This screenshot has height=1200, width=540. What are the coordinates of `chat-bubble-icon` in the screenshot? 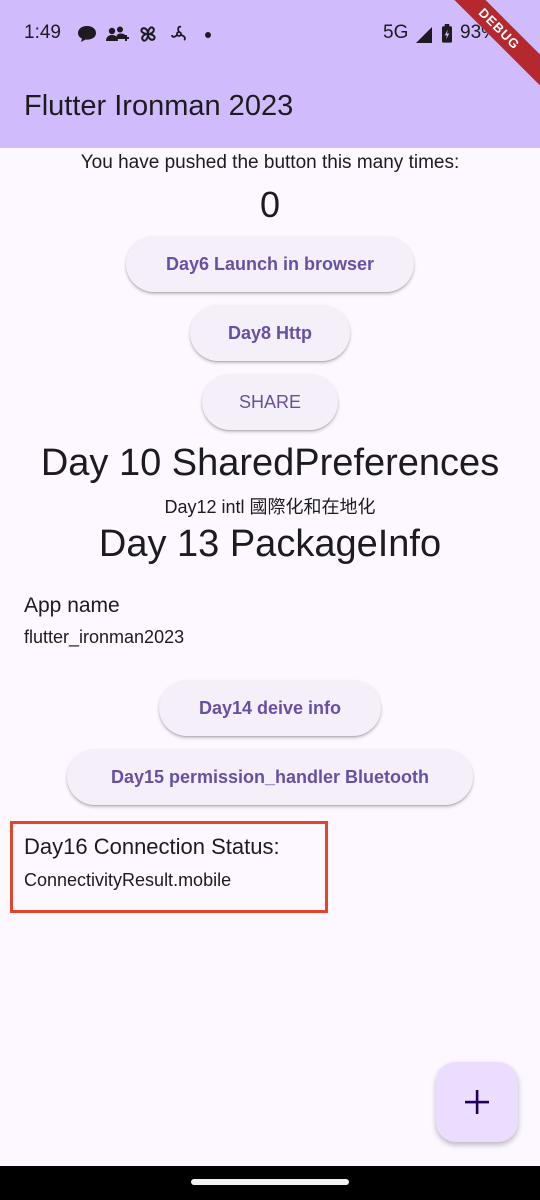 It's located at (87, 34).